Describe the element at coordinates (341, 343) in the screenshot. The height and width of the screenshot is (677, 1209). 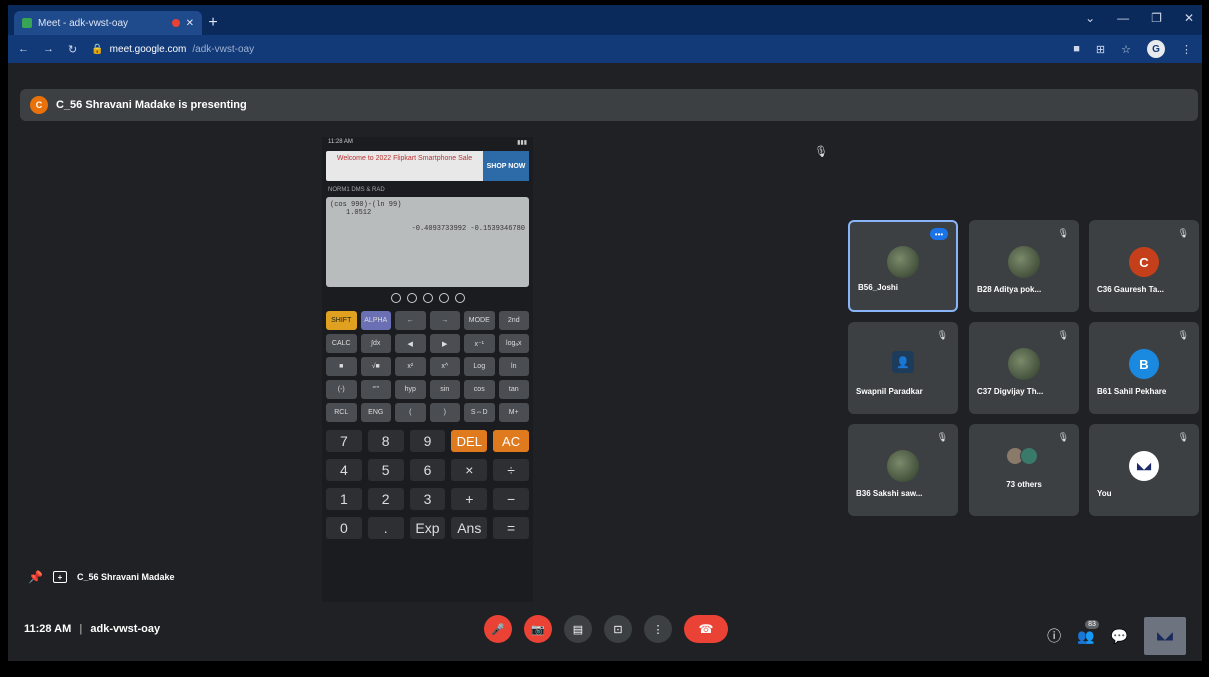
I see `calc-function-key: CALC` at that location.